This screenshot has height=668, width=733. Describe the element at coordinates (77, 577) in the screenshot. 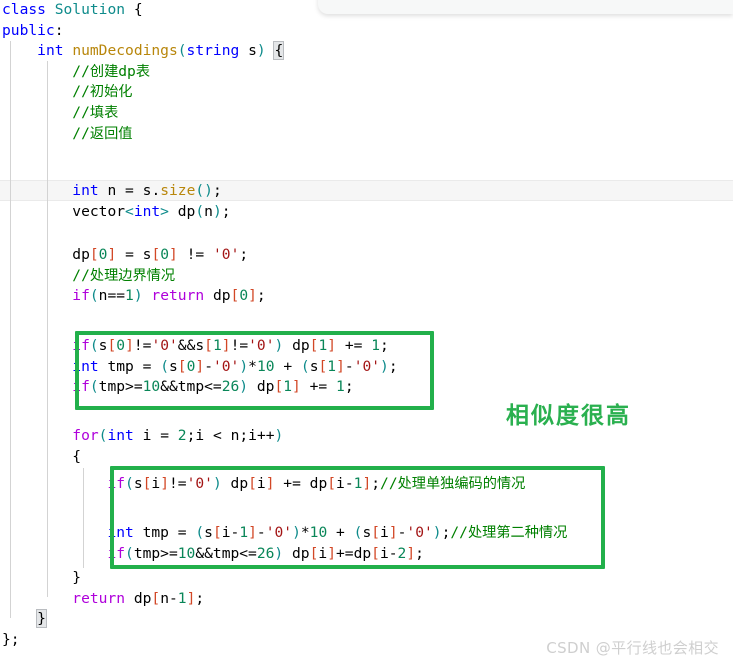

I see `code-line-26: }` at that location.